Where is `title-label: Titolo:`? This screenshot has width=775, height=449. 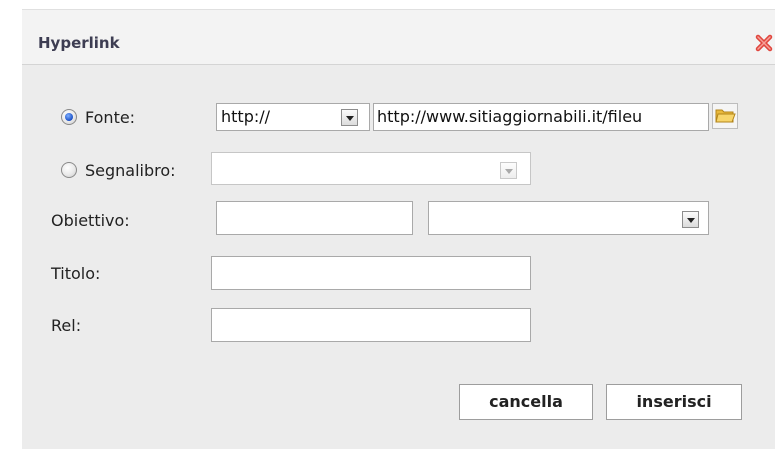 title-label: Titolo: is located at coordinates (76, 273).